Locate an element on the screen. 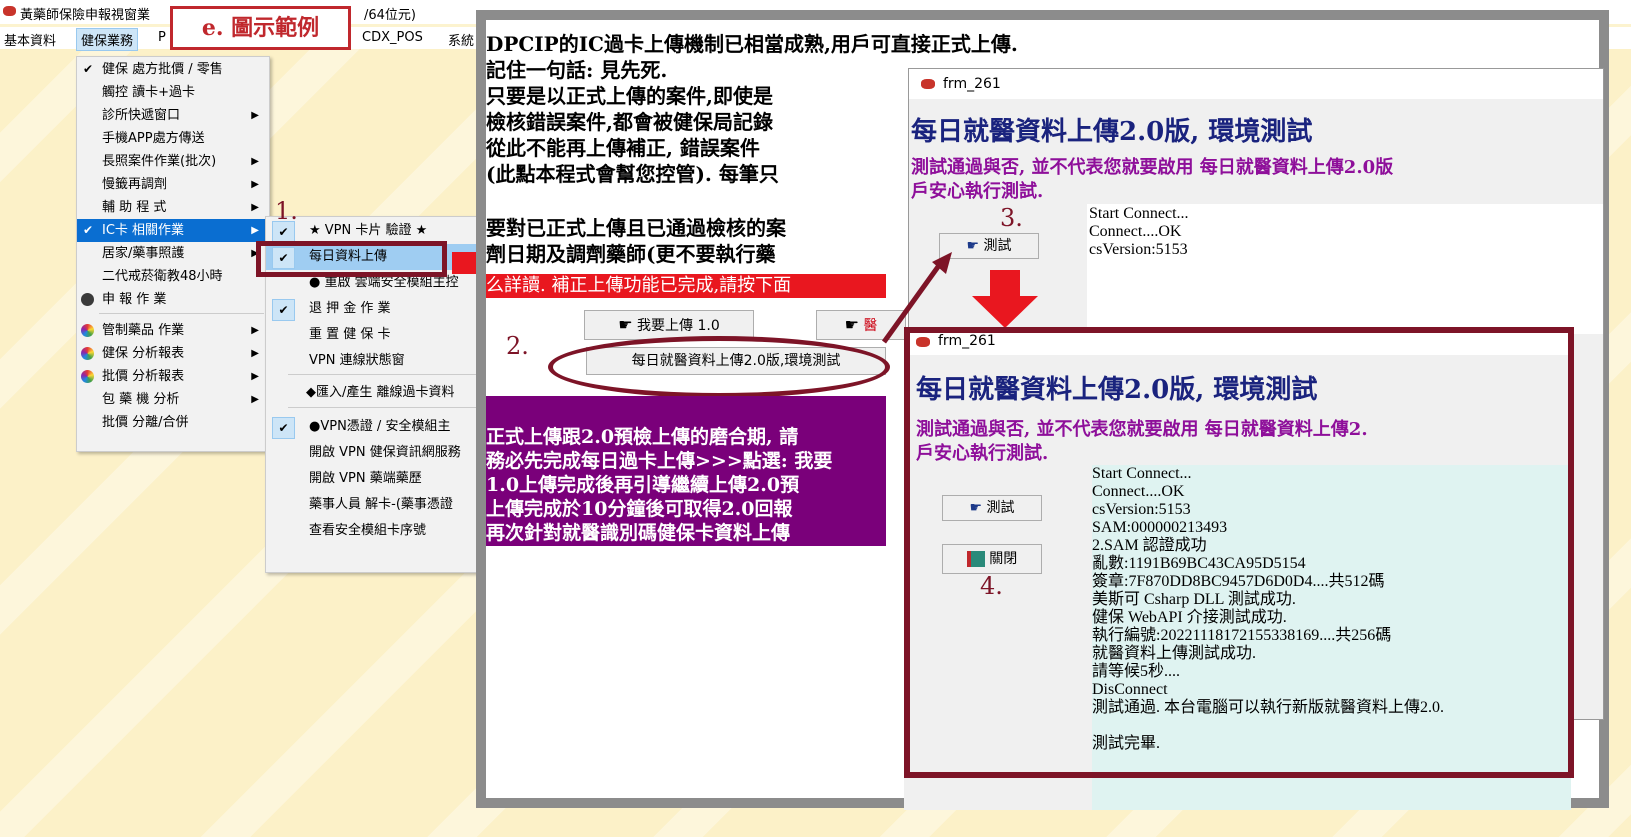  highlight-daily-upload is located at coordinates (351, 259).